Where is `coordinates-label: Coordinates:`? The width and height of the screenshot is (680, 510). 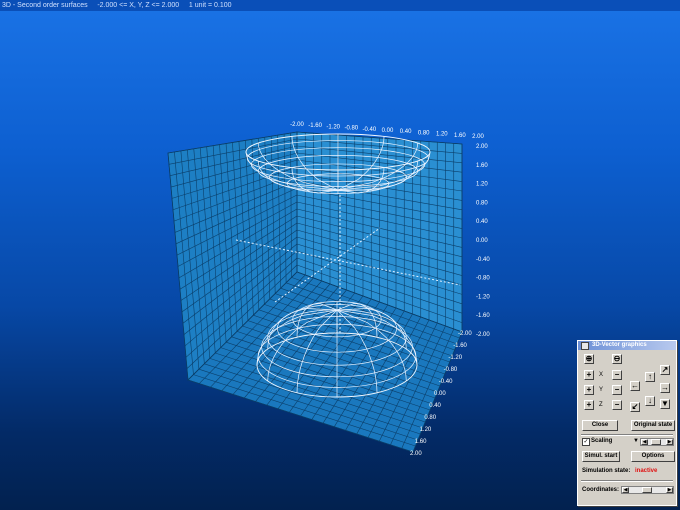
coordinates-label: Coordinates: is located at coordinates (601, 490).